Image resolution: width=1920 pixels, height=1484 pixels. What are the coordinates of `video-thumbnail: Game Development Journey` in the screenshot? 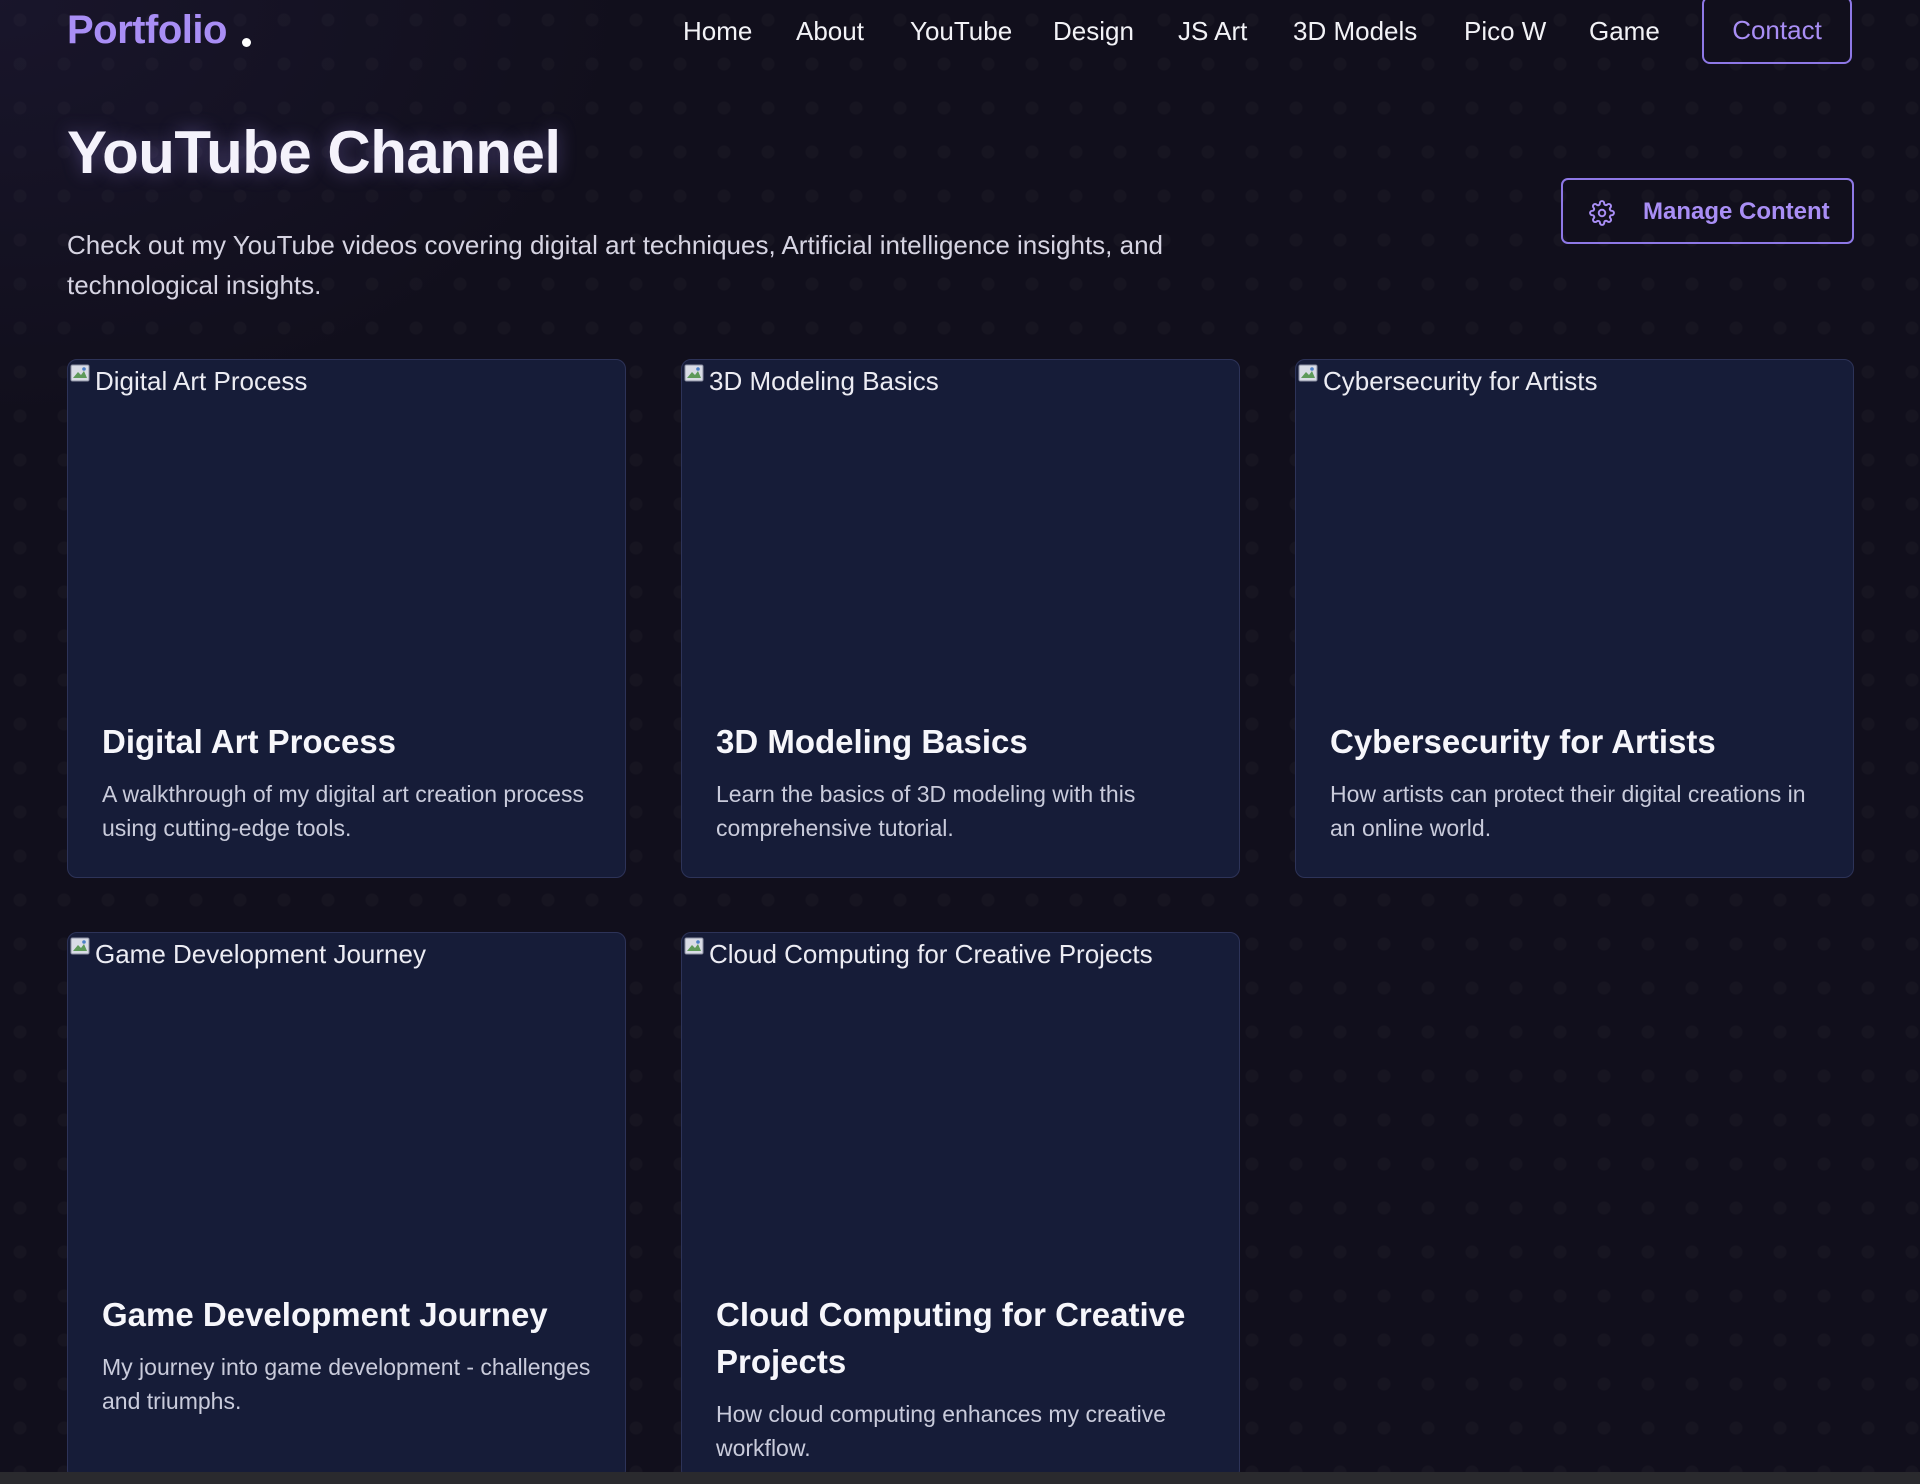 It's located at (346, 1098).